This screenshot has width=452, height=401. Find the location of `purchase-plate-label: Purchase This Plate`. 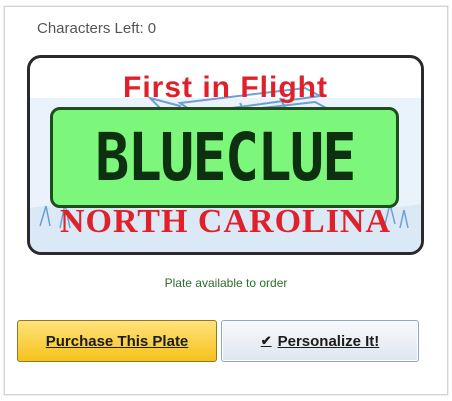

purchase-plate-label: Purchase This Plate is located at coordinates (117, 341).